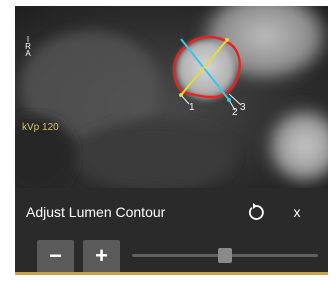 The image size is (336, 281). I want to click on reset-button, so click(256, 212).